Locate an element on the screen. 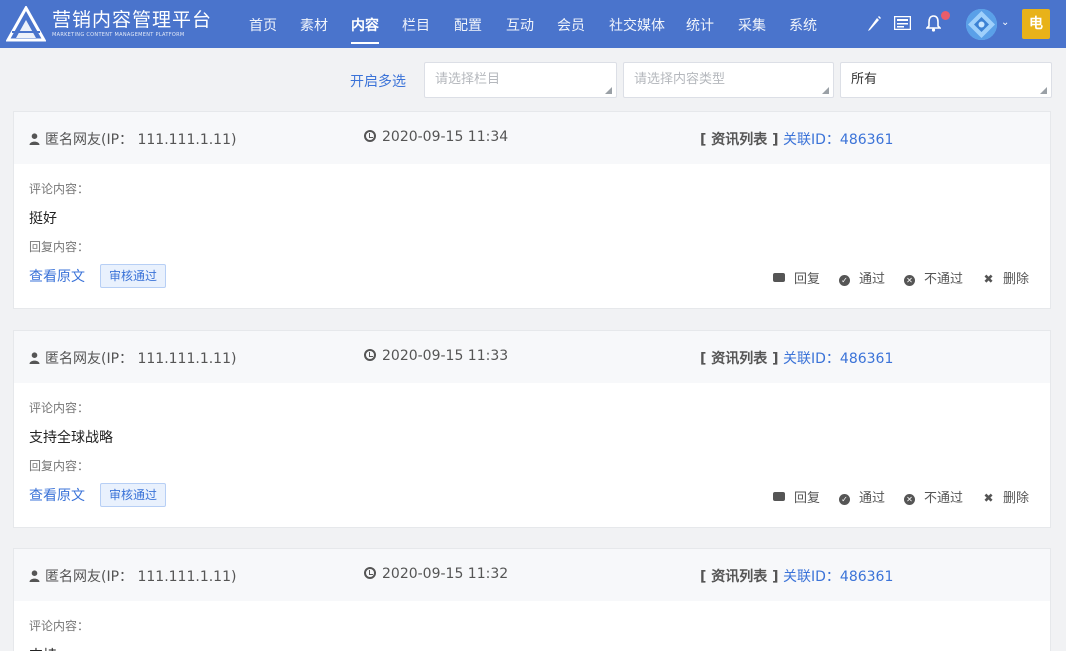  comment-time-text: 2020-09-15 11:33 is located at coordinates (445, 356).